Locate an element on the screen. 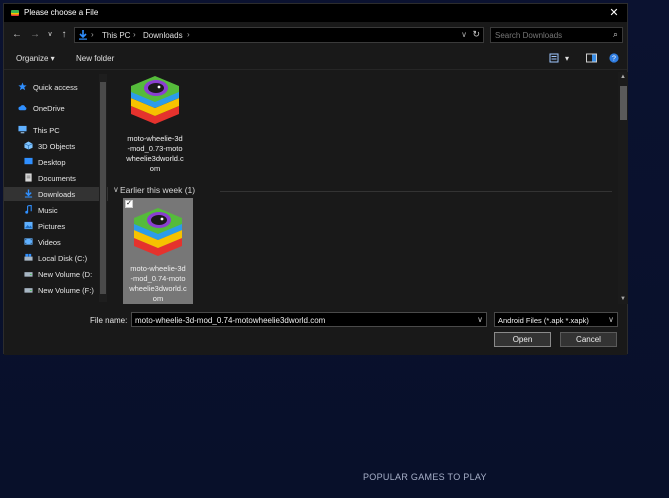 This screenshot has width=669, height=498. document-icon is located at coordinates (28, 177).